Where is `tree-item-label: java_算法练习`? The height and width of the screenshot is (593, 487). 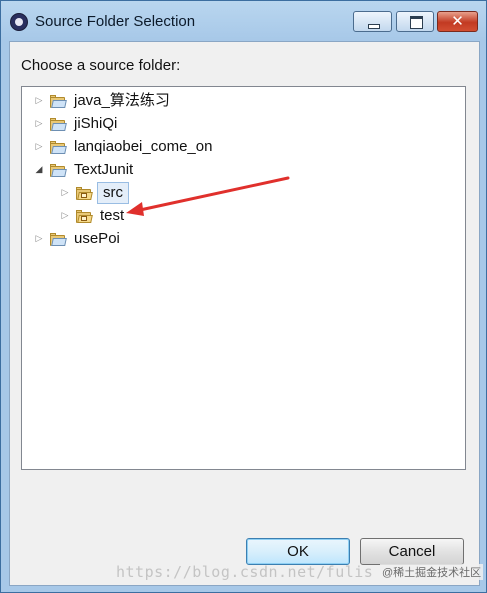 tree-item-label: java_算法练习 is located at coordinates (122, 100).